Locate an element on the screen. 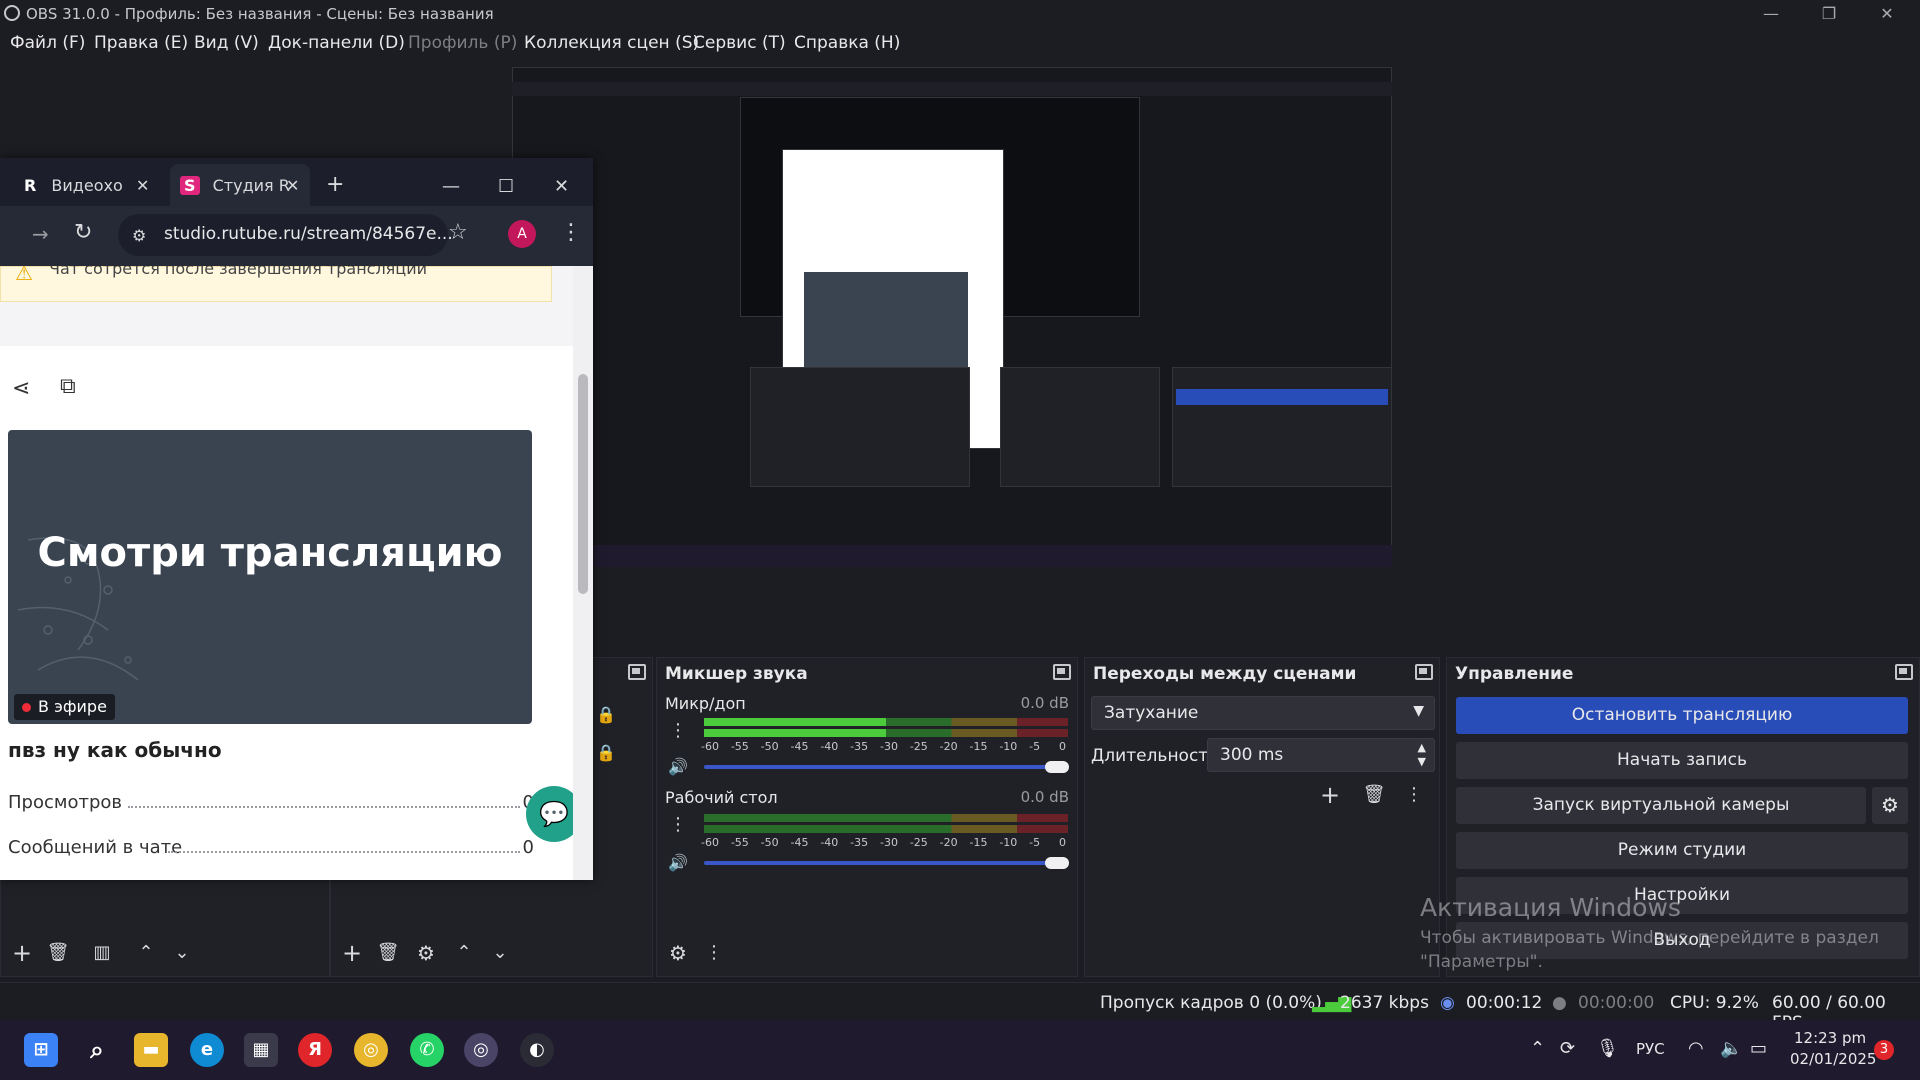 This screenshot has width=1920, height=1080. controls-undock-icon is located at coordinates (1904, 672).